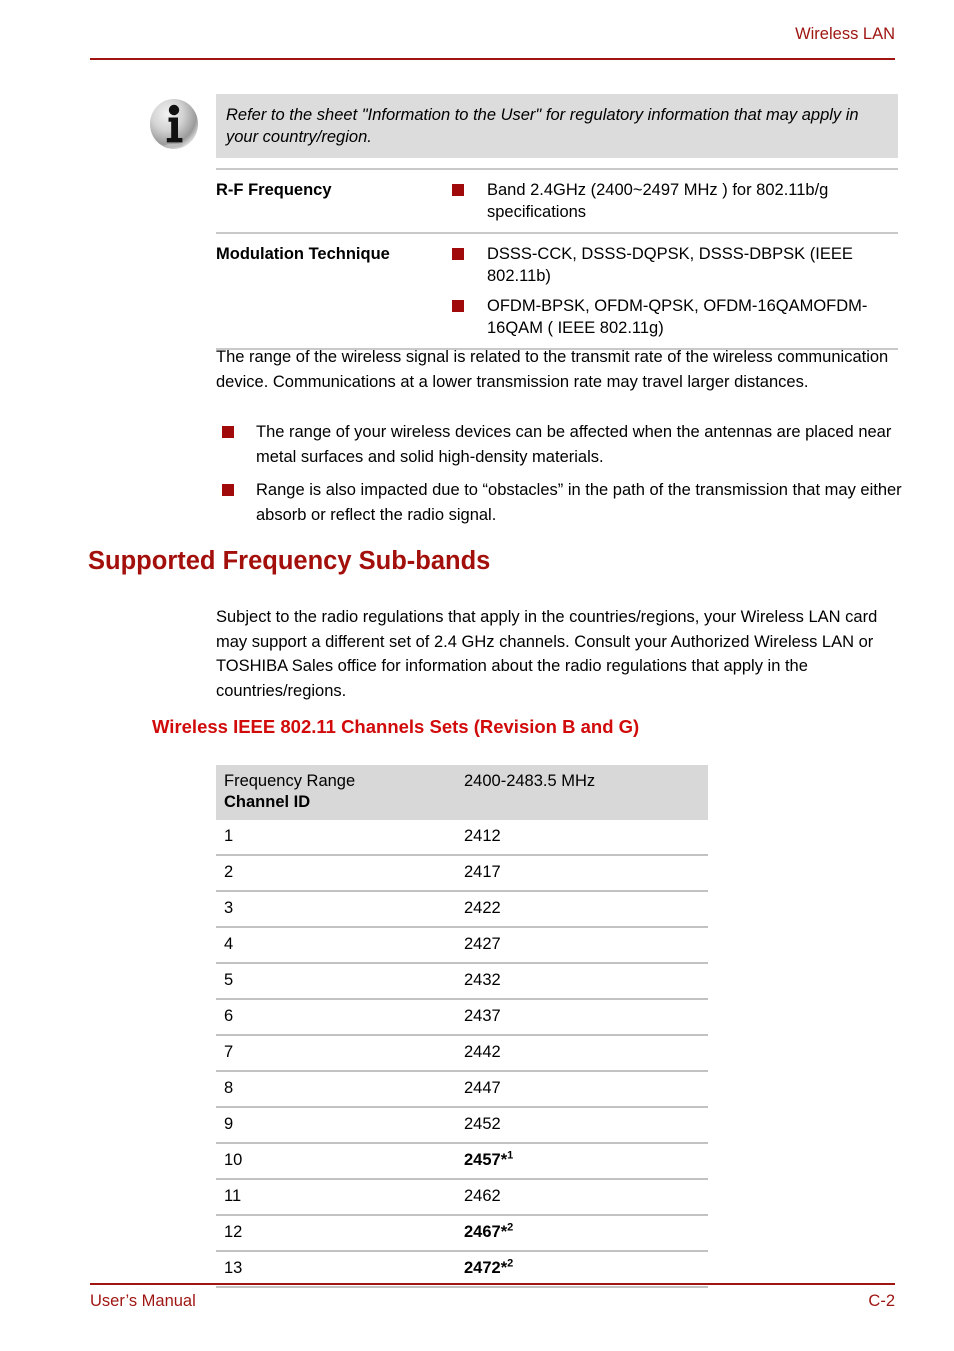 This screenshot has width=954, height=1351. Describe the element at coordinates (143, 1301) in the screenshot. I see `footer-manual-label: User’s Manual` at that location.